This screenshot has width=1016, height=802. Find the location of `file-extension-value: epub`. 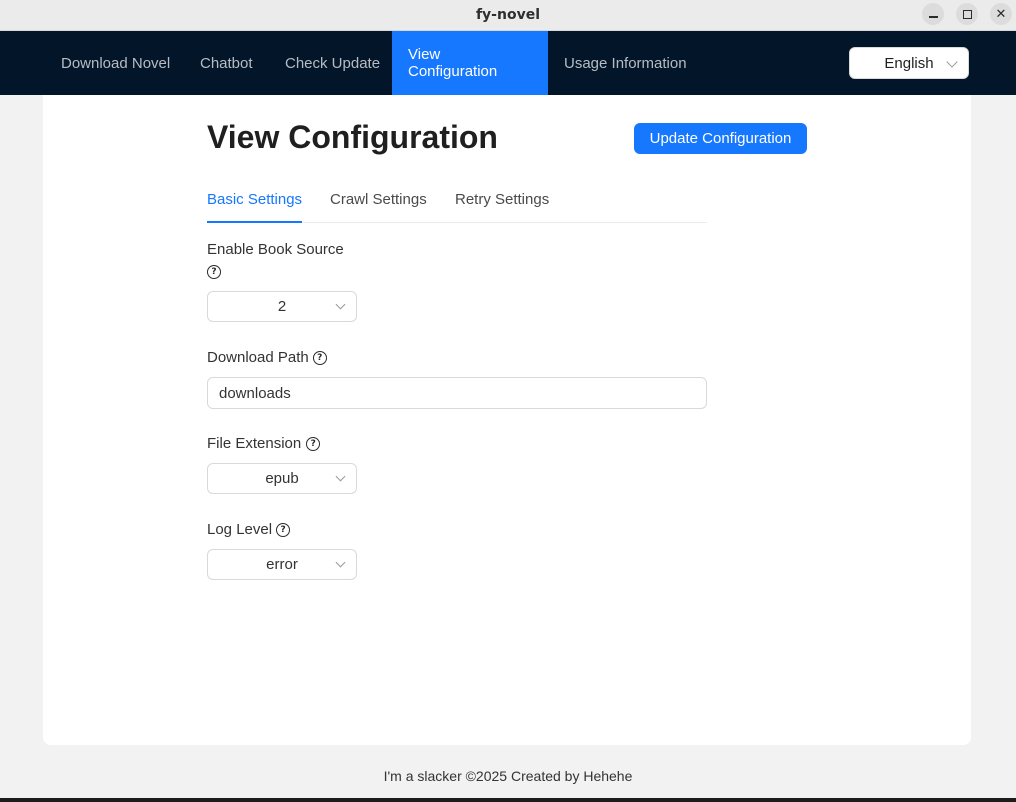

file-extension-value: epub is located at coordinates (282, 478).